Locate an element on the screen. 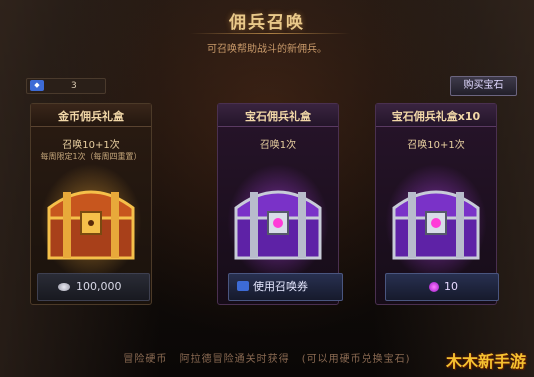 The image size is (534, 377). price-label: 使用召唤券 is located at coordinates (280, 286).